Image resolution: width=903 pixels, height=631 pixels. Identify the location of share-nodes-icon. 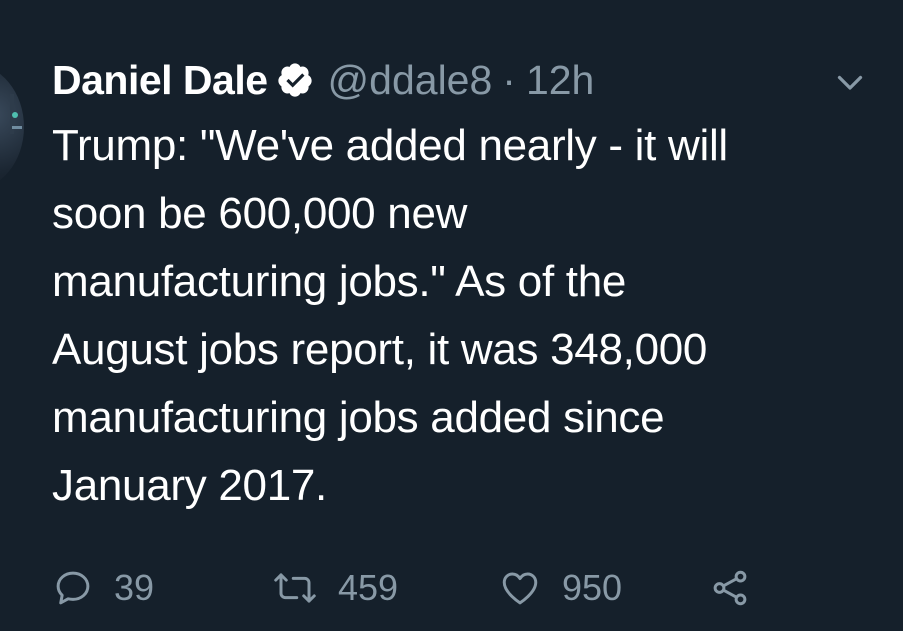
(730, 588).